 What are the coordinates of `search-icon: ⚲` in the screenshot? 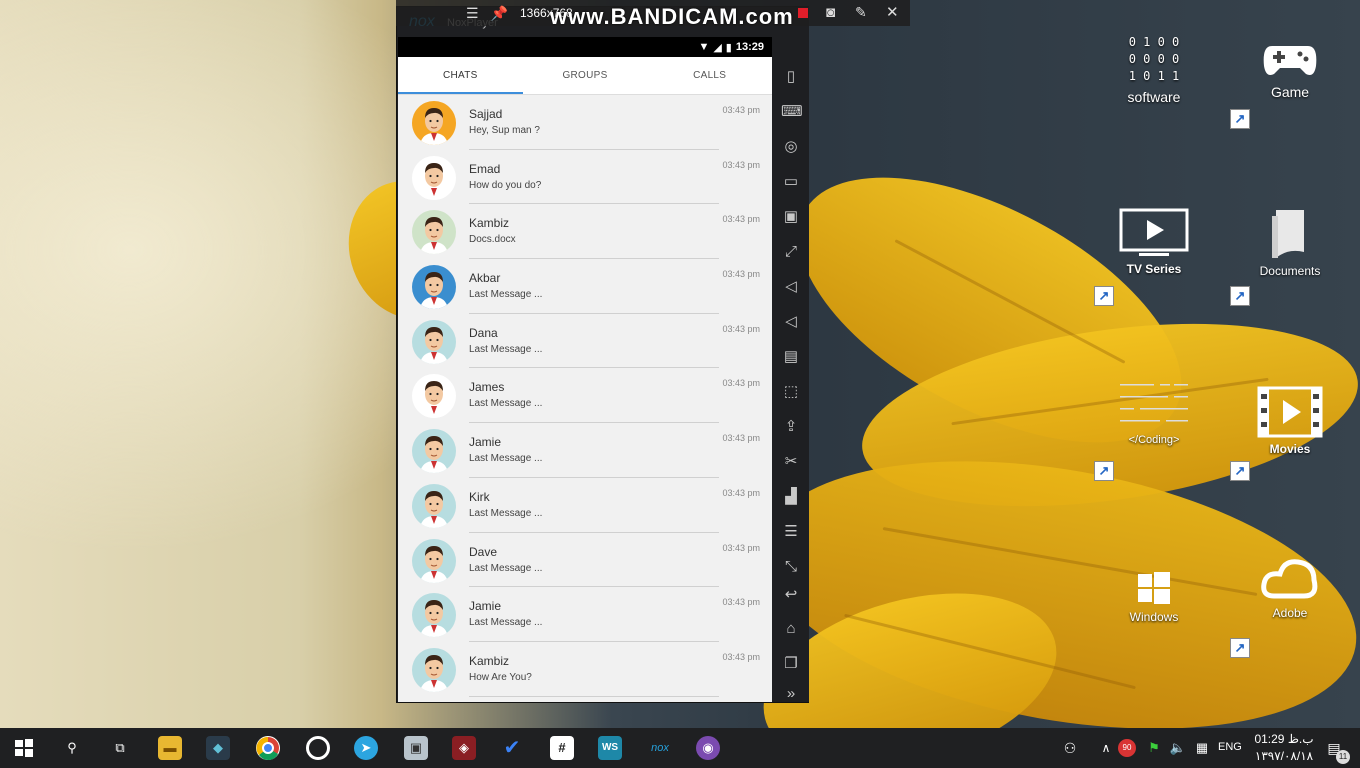 It's located at (72, 748).